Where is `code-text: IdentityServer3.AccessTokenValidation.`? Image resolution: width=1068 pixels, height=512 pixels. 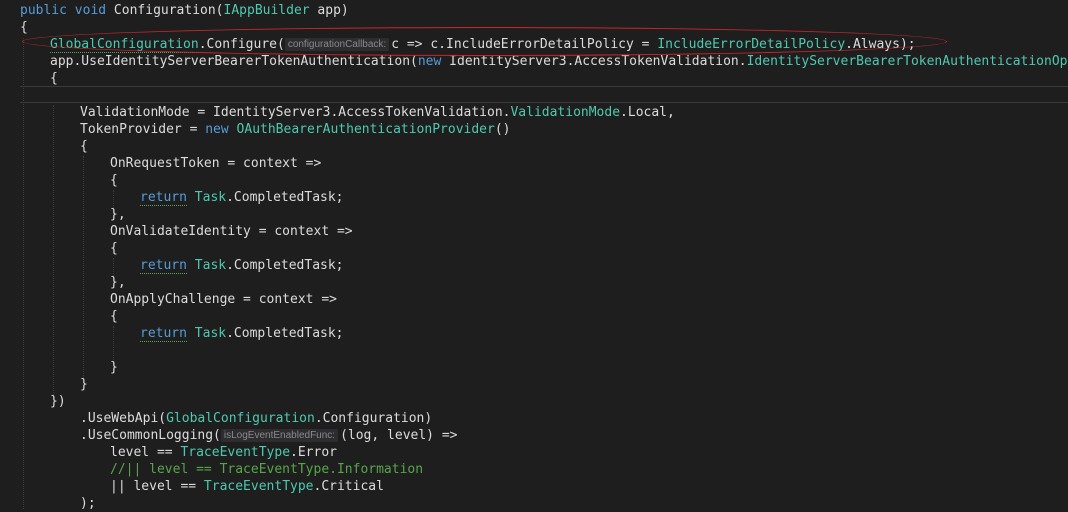 code-text: IdentityServer3.AccessTokenValidation. is located at coordinates (594, 61).